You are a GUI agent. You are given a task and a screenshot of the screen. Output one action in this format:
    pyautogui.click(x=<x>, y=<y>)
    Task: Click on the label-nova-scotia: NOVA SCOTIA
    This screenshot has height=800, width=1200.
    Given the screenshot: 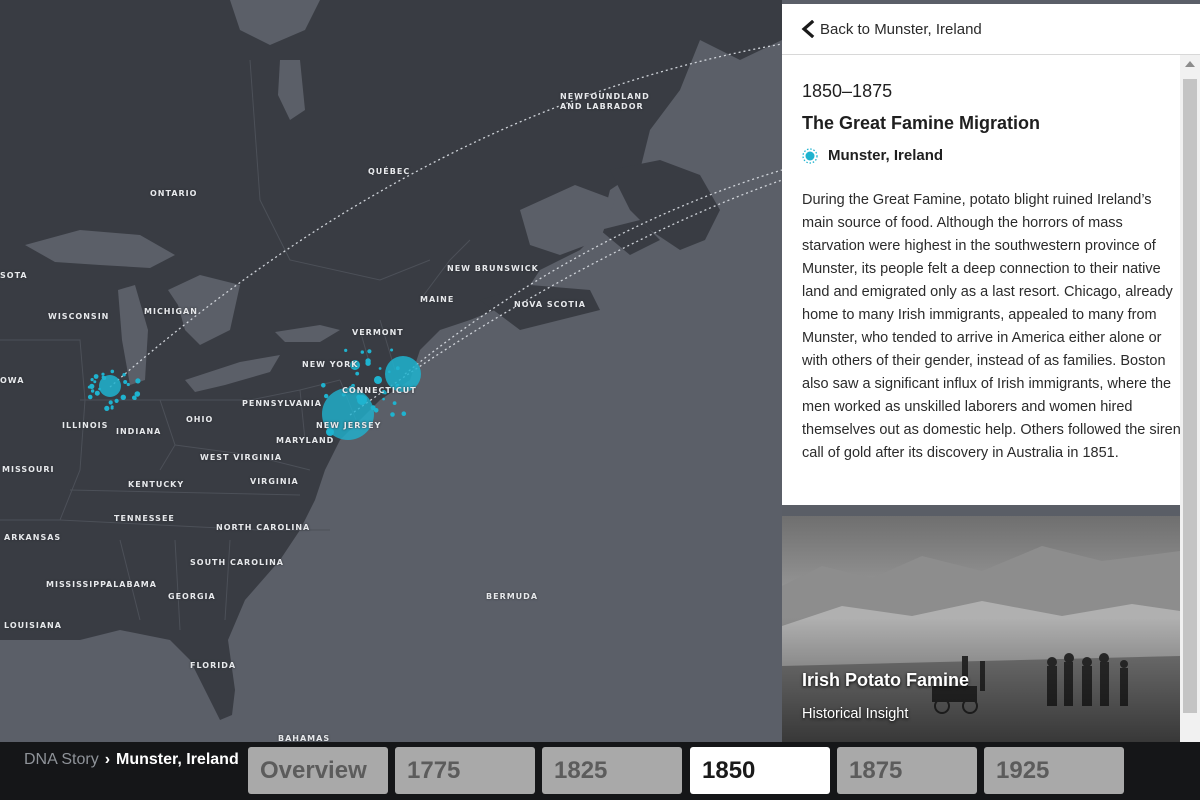 What is the action you would take?
    pyautogui.click(x=550, y=304)
    